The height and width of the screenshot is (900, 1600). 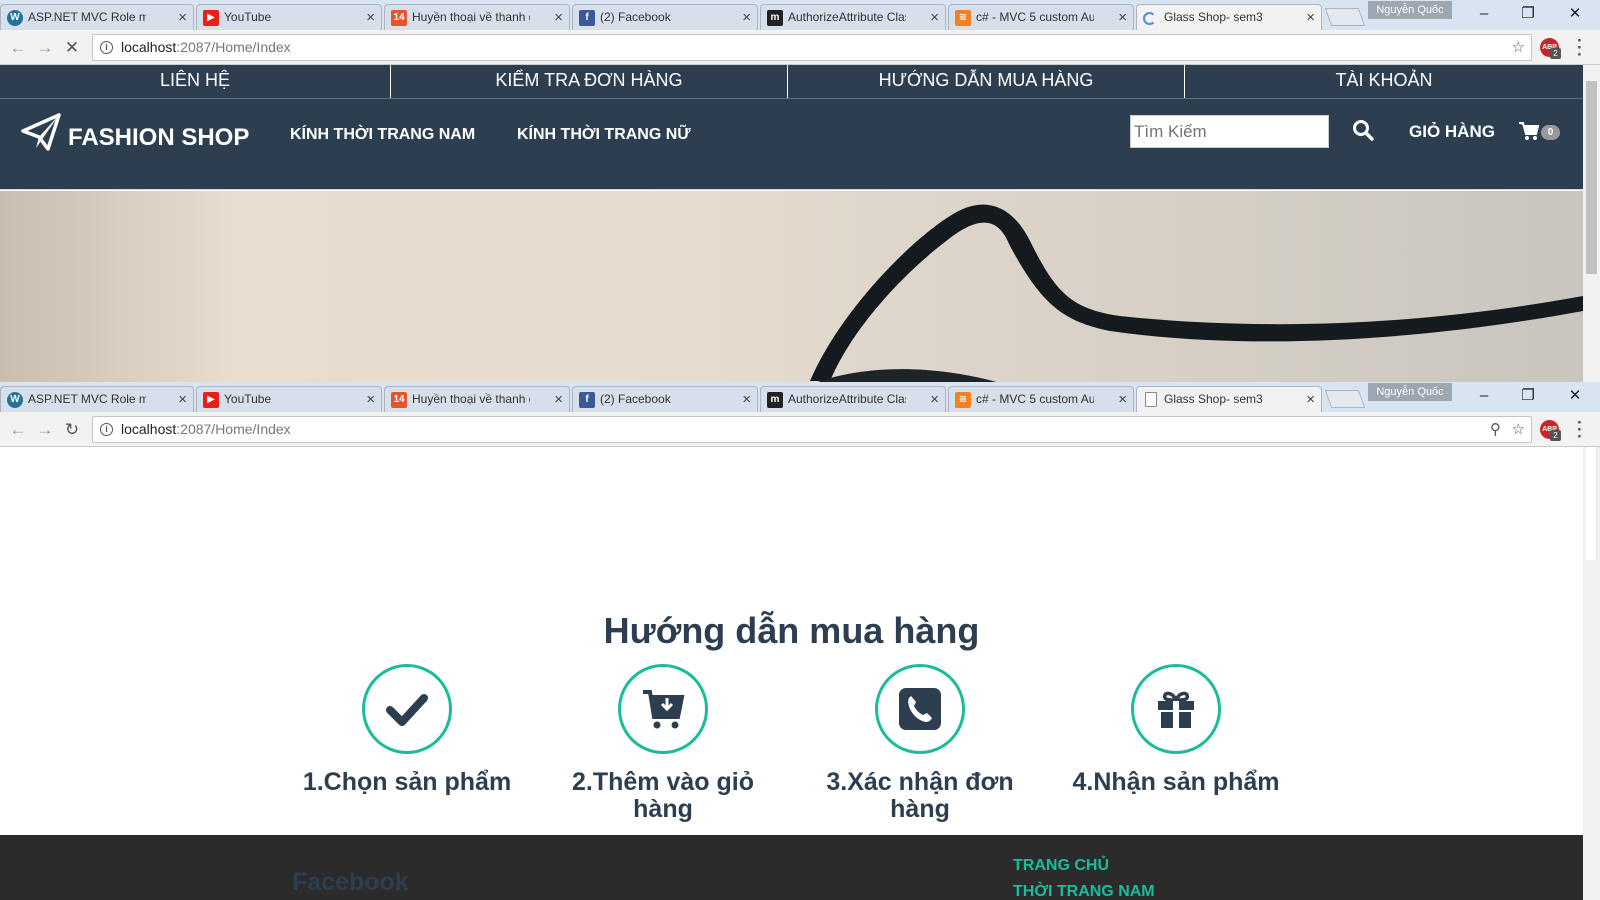 I want to click on search-icon, so click(x=1363, y=130).